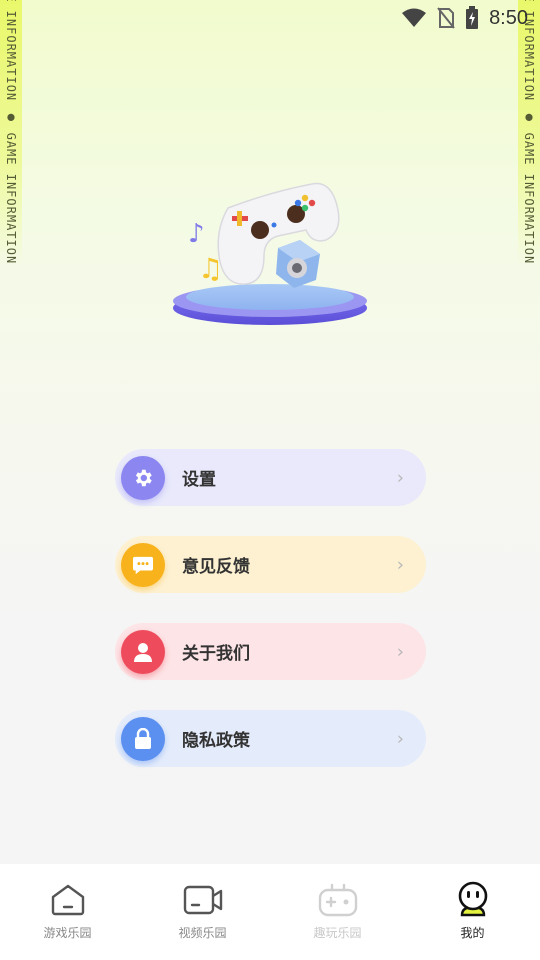  I want to click on status-time: 8:50, so click(508, 17).